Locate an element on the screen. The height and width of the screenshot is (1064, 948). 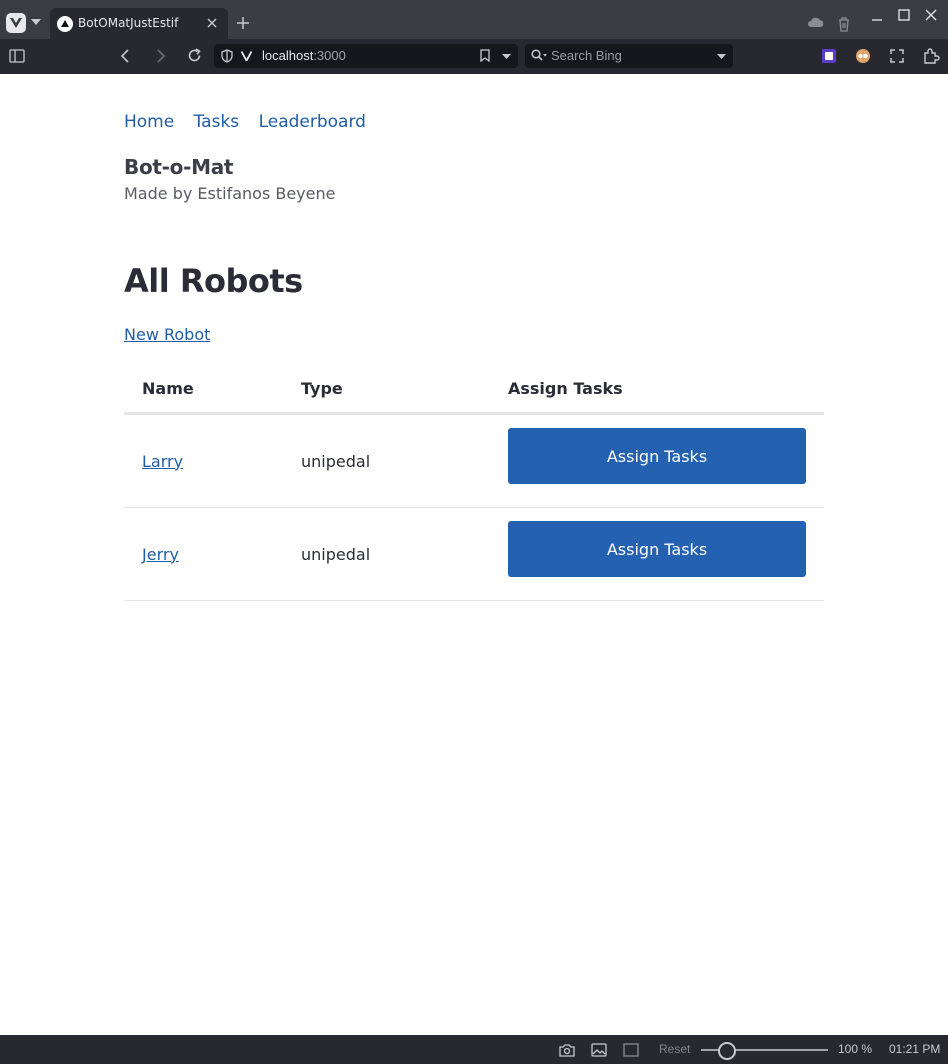
tab-menu-chevron-icon is located at coordinates (36, 22).